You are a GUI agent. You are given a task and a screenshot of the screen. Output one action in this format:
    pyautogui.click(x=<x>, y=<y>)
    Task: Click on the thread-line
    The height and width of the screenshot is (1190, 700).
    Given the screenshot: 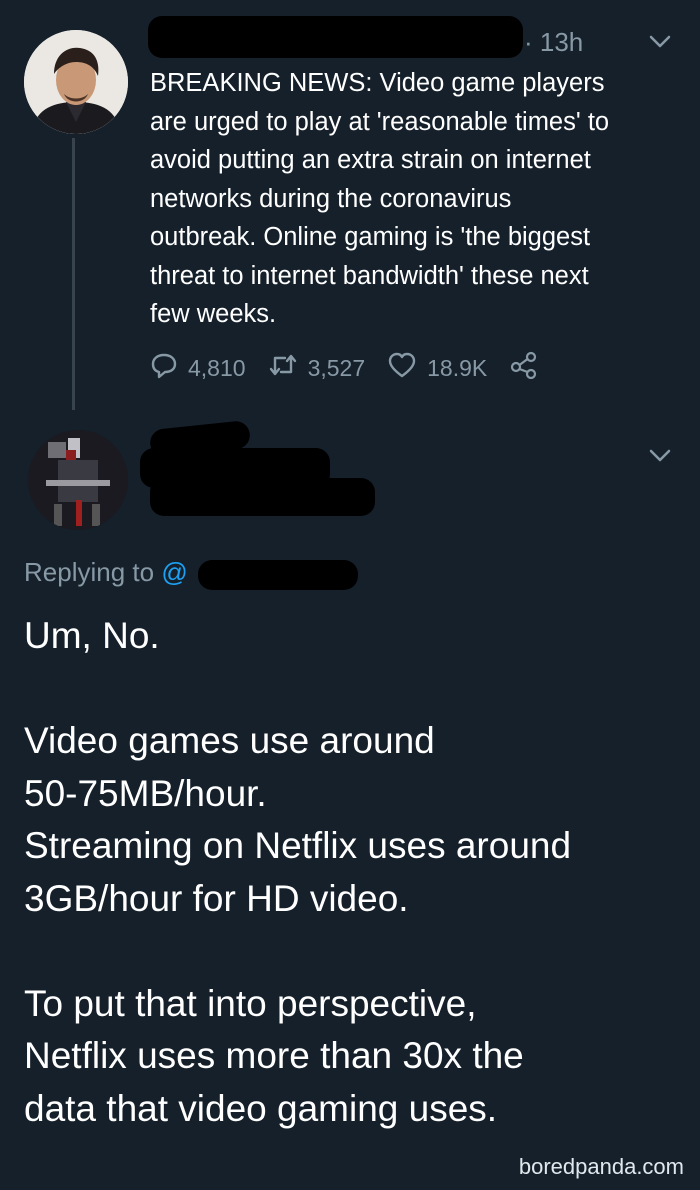 What is the action you would take?
    pyautogui.click(x=73, y=274)
    